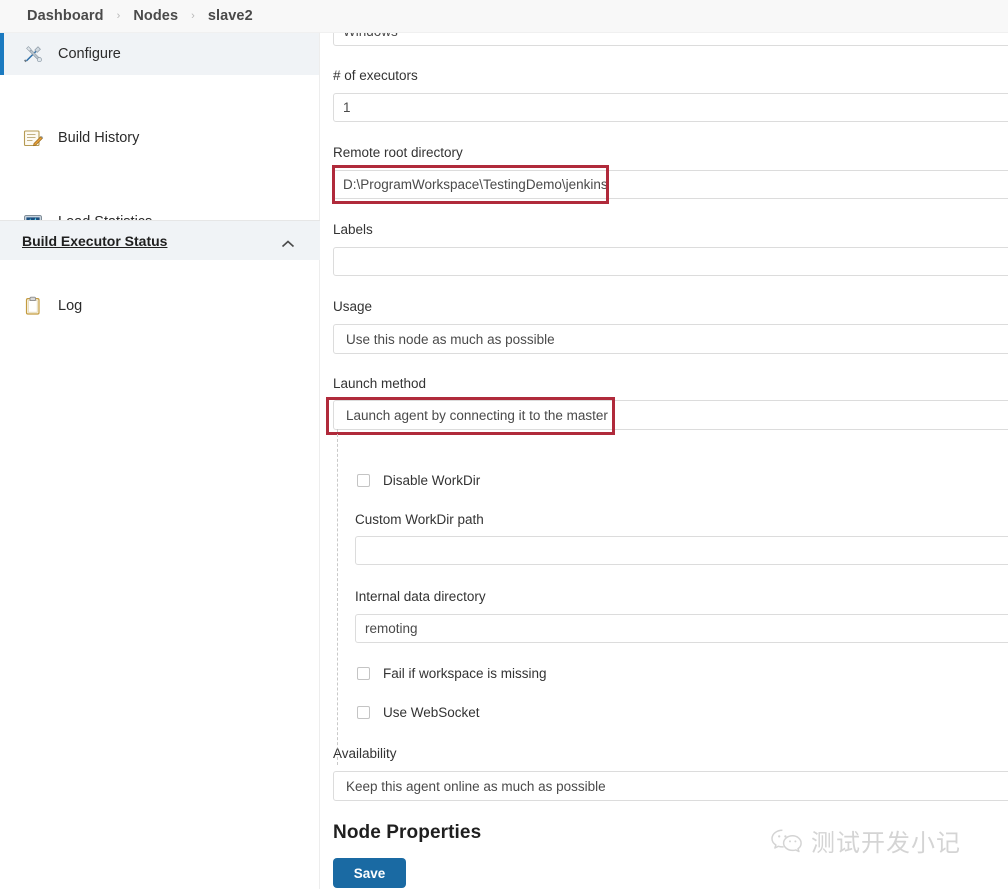  What do you see at coordinates (398, 152) in the screenshot?
I see `remote-root-directory-label: Remote root directory` at bounding box center [398, 152].